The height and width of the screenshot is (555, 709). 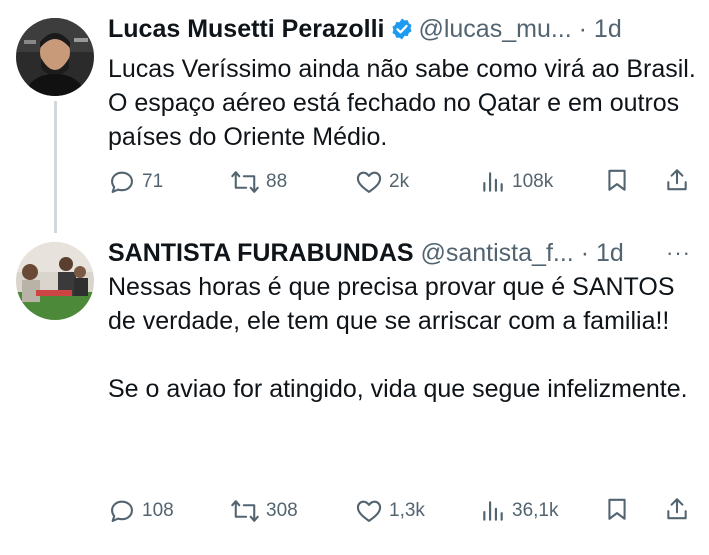 What do you see at coordinates (264, 511) in the screenshot?
I see `retweet-button: 308` at bounding box center [264, 511].